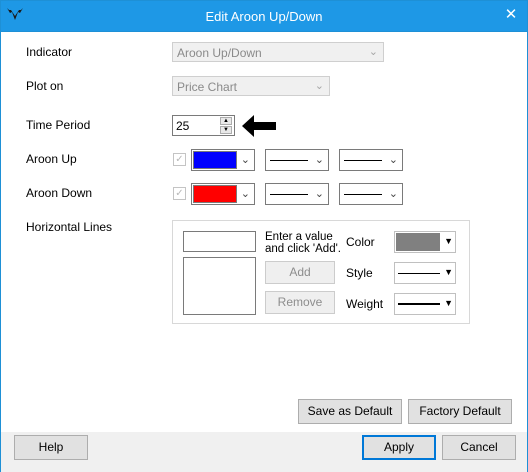  I want to click on time-period-stepper: 25 ▲ ▼, so click(203, 125).